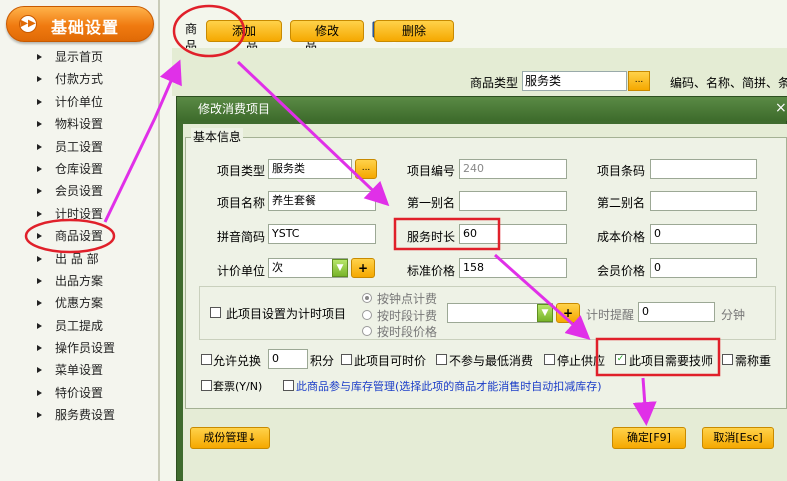  I want to click on edit-button: 修改, so click(327, 31).